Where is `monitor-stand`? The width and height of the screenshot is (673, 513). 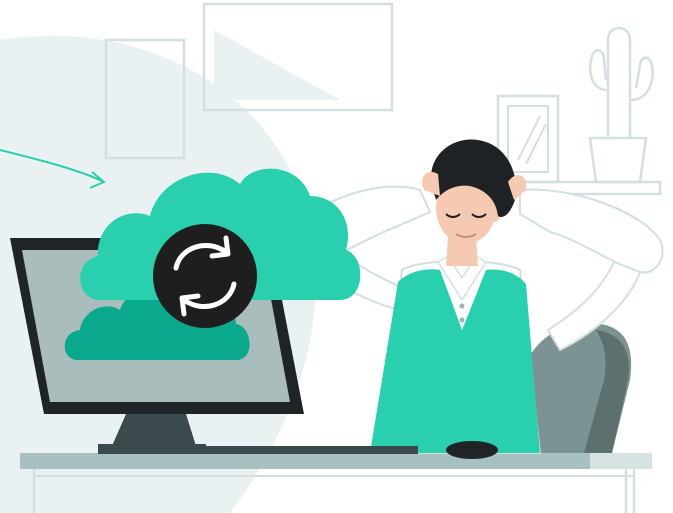
monitor-stand is located at coordinates (154, 430).